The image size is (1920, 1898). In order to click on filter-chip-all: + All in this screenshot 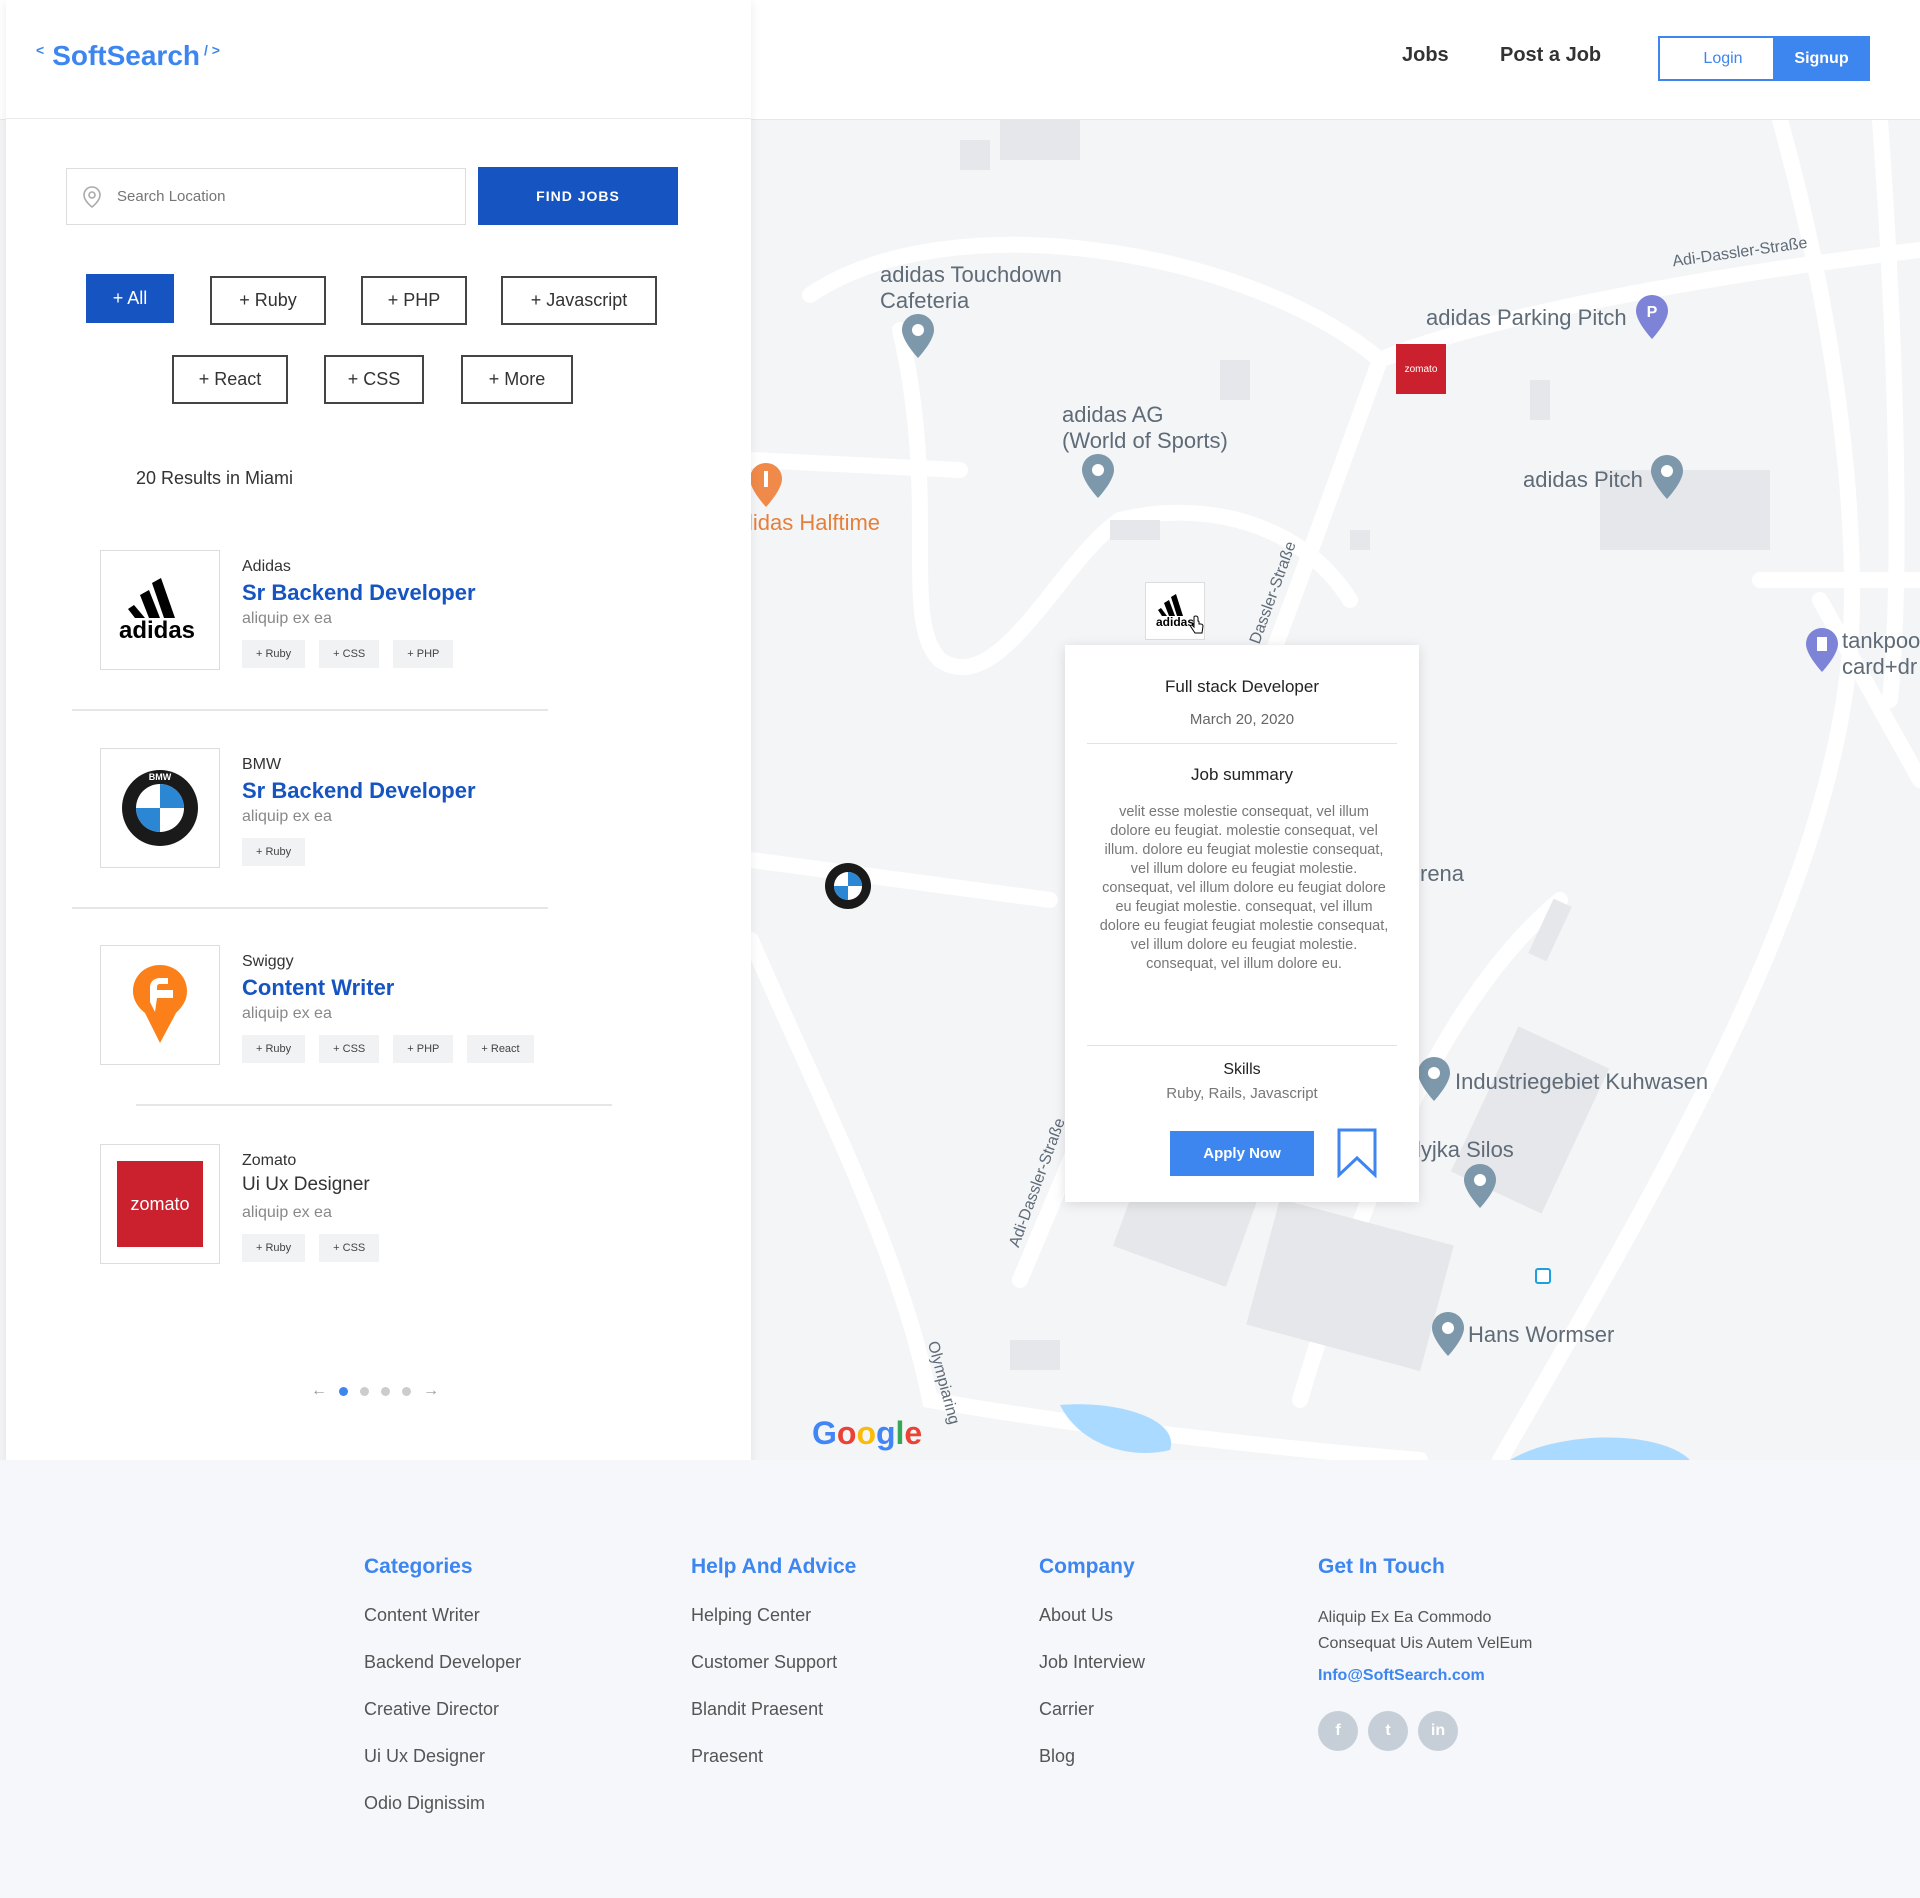, I will do `click(130, 298)`.